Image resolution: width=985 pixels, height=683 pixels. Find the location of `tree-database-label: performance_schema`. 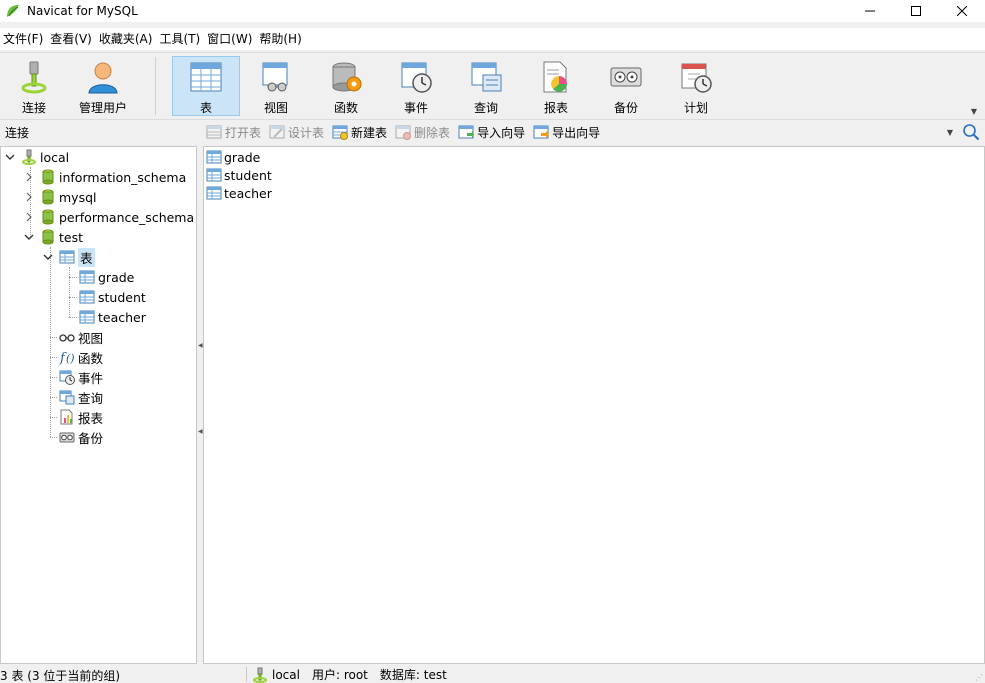

tree-database-label: performance_schema is located at coordinates (127, 217).